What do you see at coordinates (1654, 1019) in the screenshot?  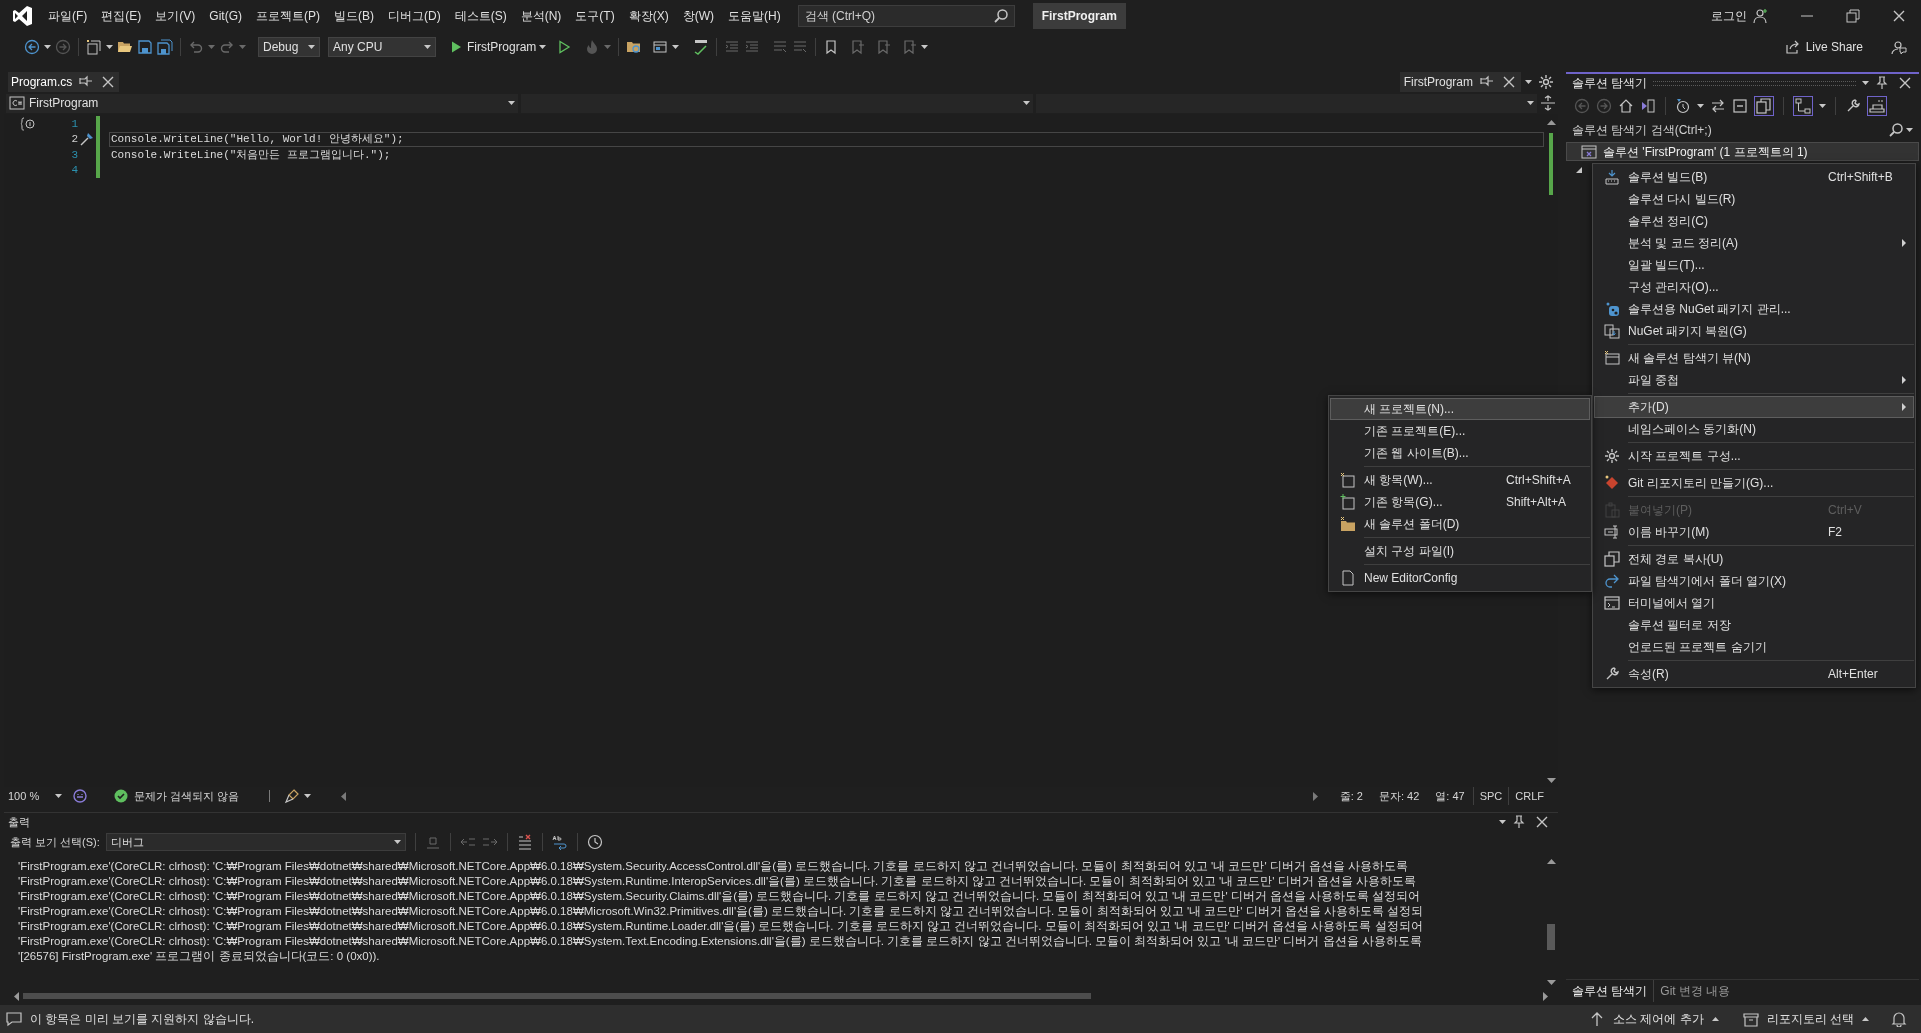 I see `source-control-button: 소스 제어에 추가` at bounding box center [1654, 1019].